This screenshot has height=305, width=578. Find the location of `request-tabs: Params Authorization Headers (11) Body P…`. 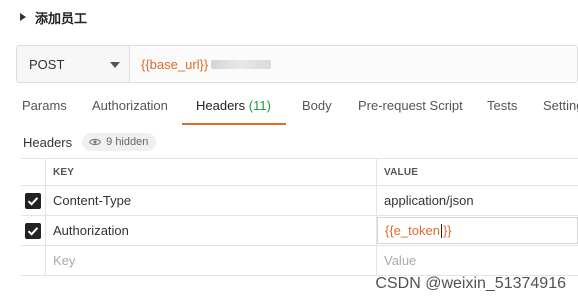

request-tabs: Params Authorization Headers (11) Body P… is located at coordinates (289, 112).